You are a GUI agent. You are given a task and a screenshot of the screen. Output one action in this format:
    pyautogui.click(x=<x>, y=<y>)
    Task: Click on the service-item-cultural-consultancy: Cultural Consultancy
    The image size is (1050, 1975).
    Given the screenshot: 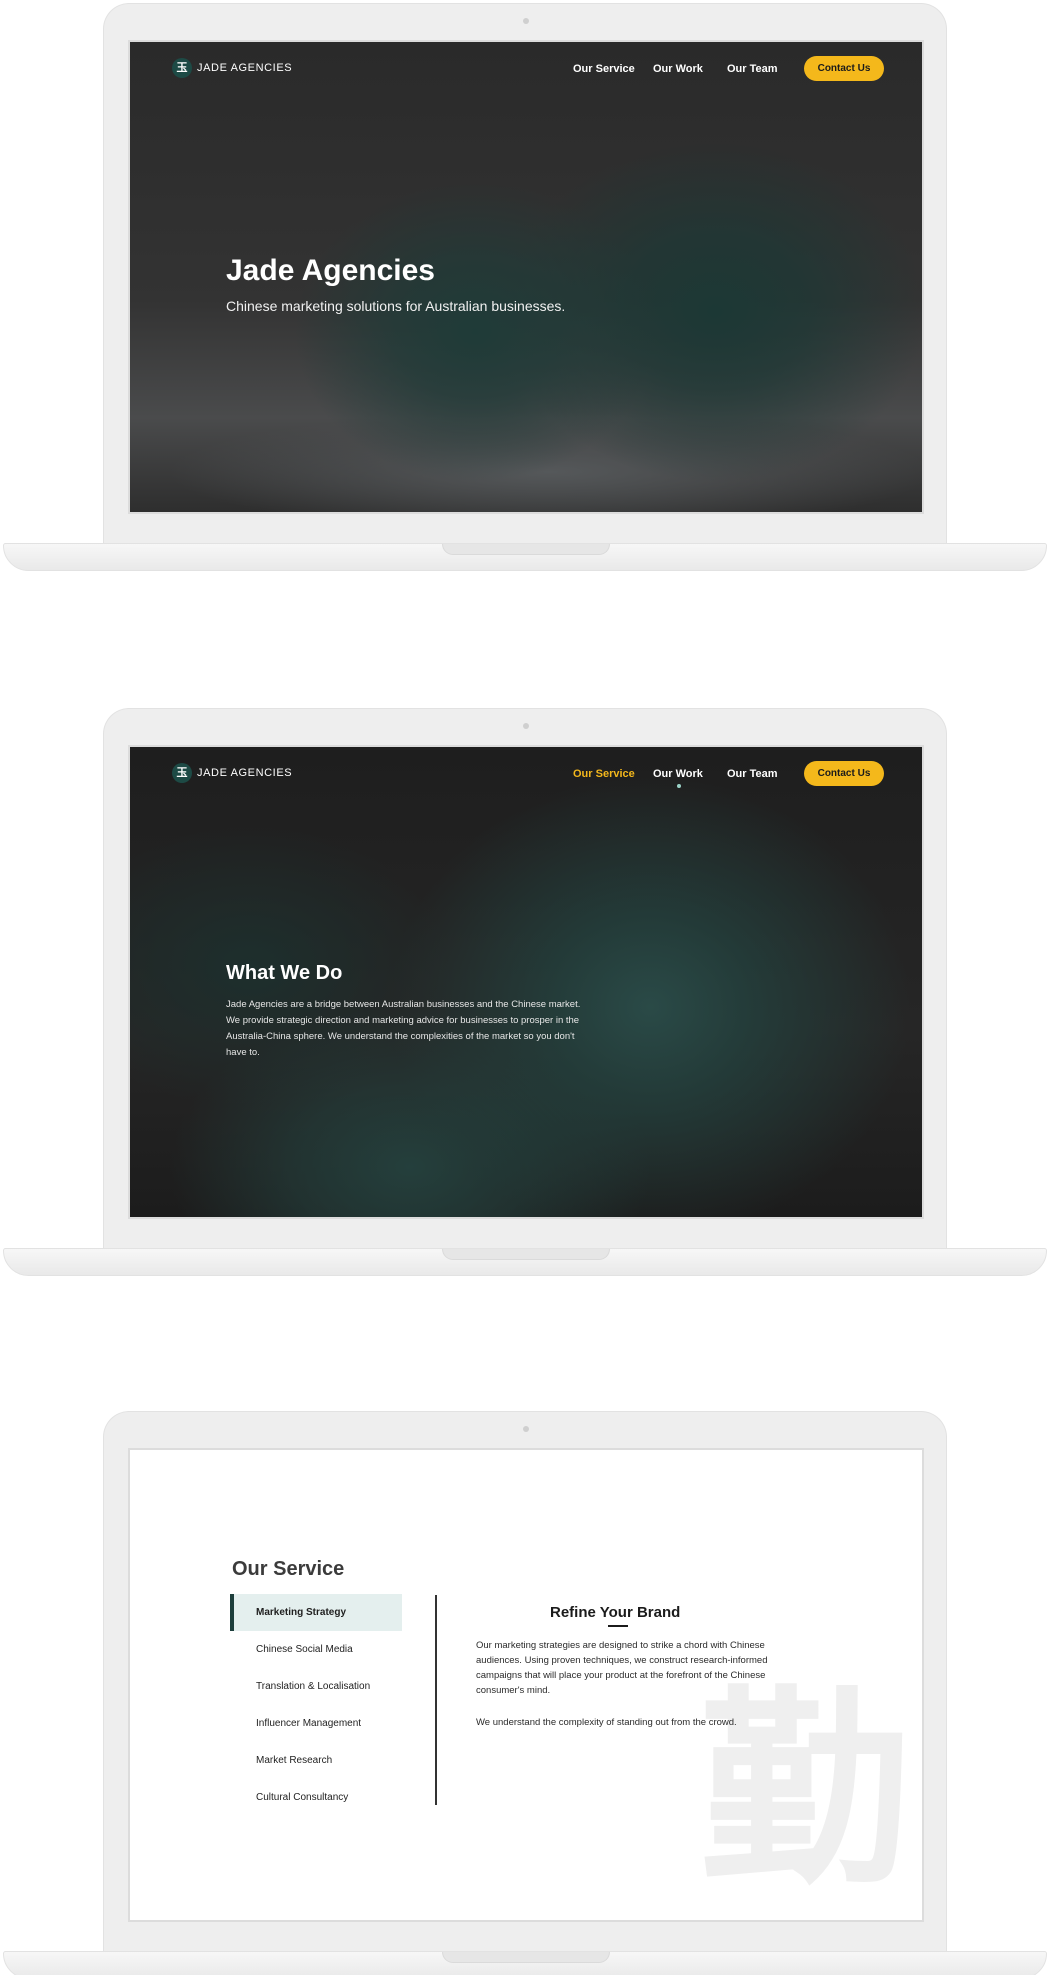 What is the action you would take?
    pyautogui.click(x=316, y=1797)
    